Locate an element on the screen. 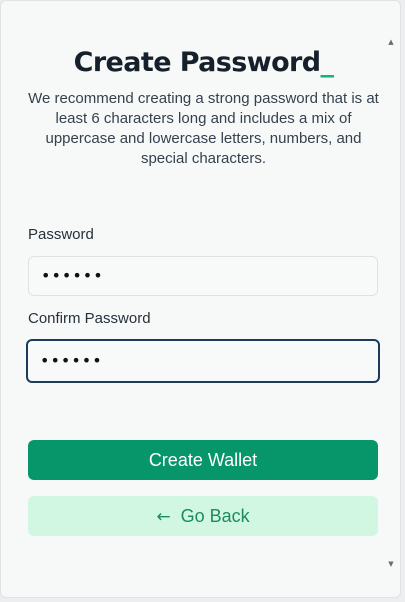 This screenshot has height=602, width=405. title-cursor: _ is located at coordinates (327, 62).